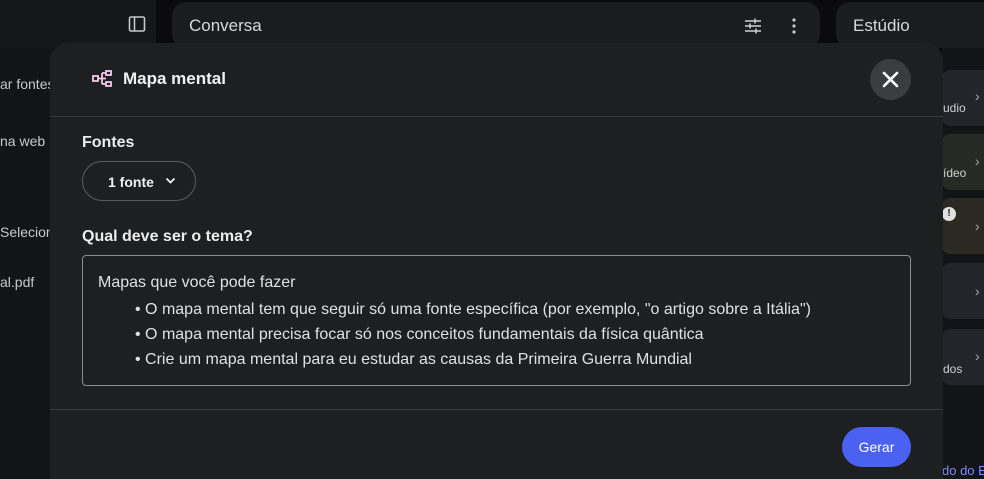  Describe the element at coordinates (17, 282) in the screenshot. I see `source-file-item: al.pdf` at that location.